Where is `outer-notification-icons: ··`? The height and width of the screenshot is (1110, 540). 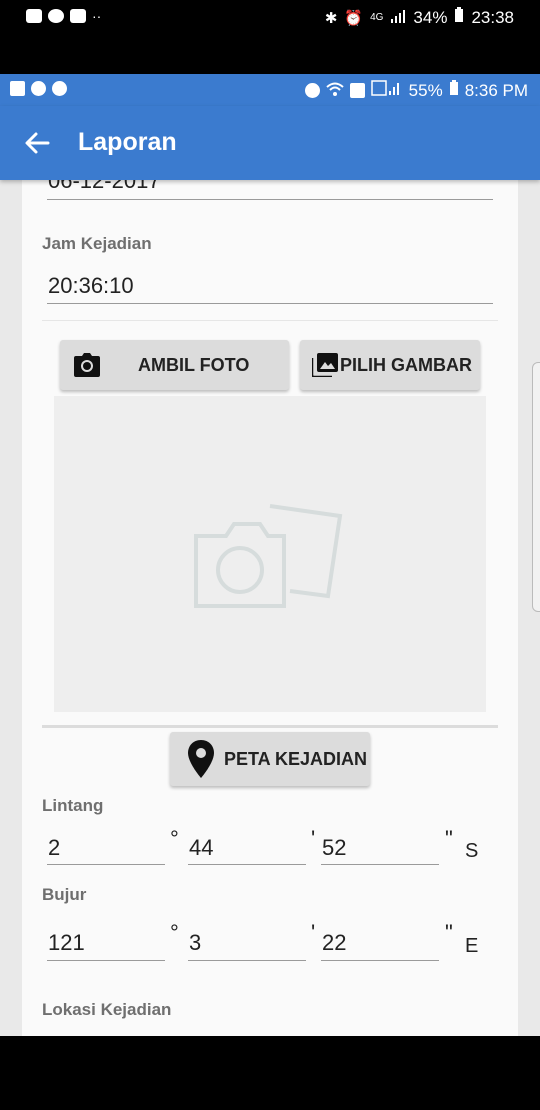
outer-notification-icons: ·· is located at coordinates (63, 16).